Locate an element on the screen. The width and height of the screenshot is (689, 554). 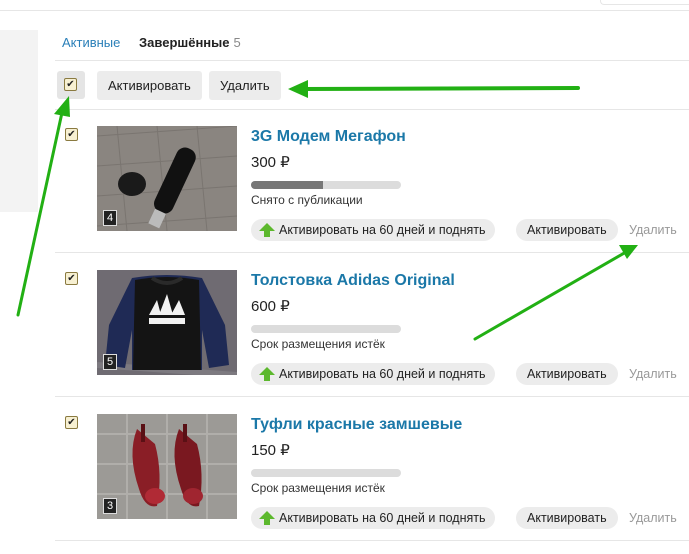
sidebar-panel is located at coordinates (19, 121).